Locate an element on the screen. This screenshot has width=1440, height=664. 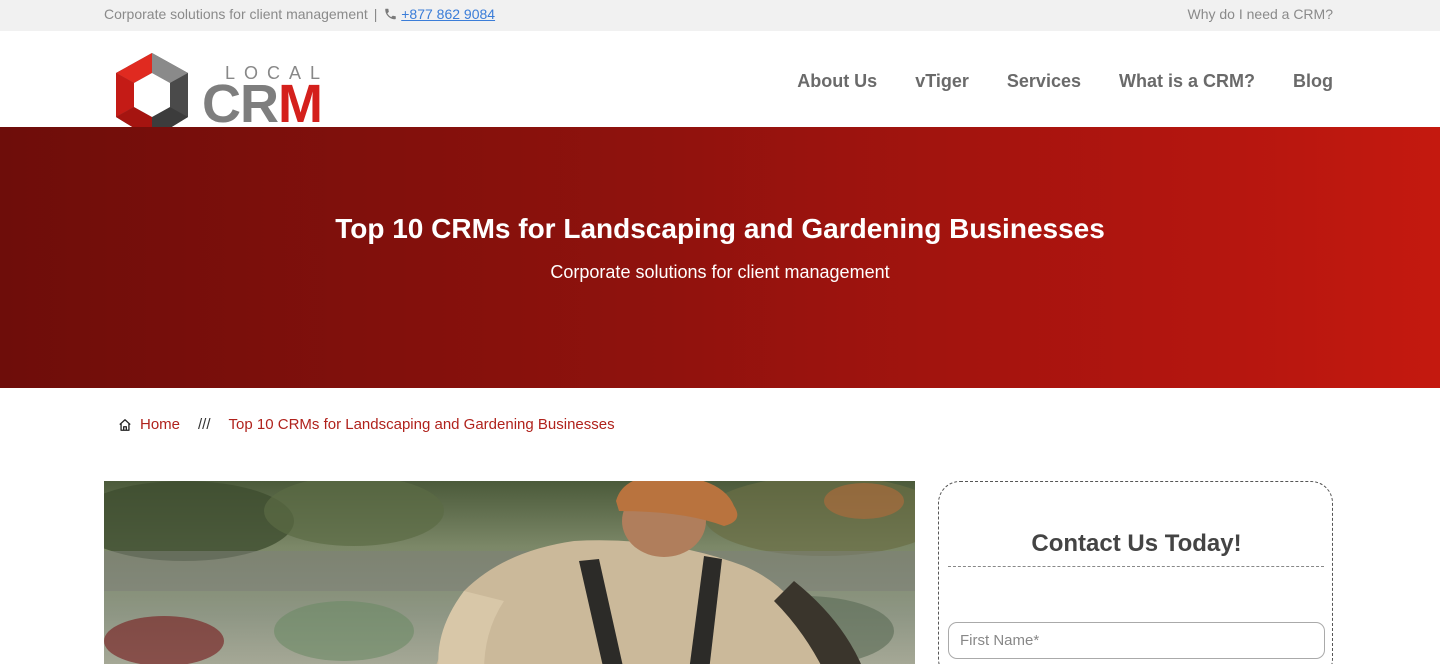
nav-about-us: About Us is located at coordinates (837, 81).